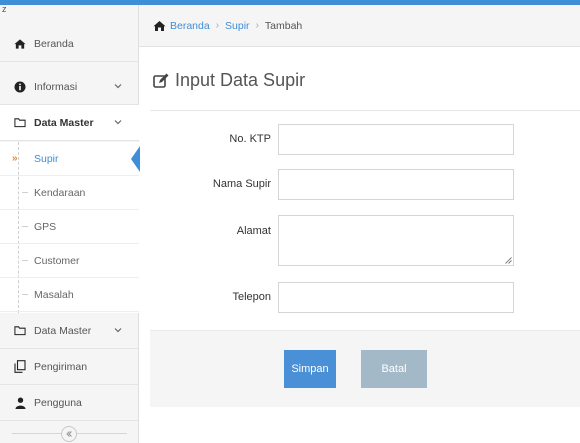 This screenshot has width=580, height=443. I want to click on ktp-label: No. KTP, so click(250, 139).